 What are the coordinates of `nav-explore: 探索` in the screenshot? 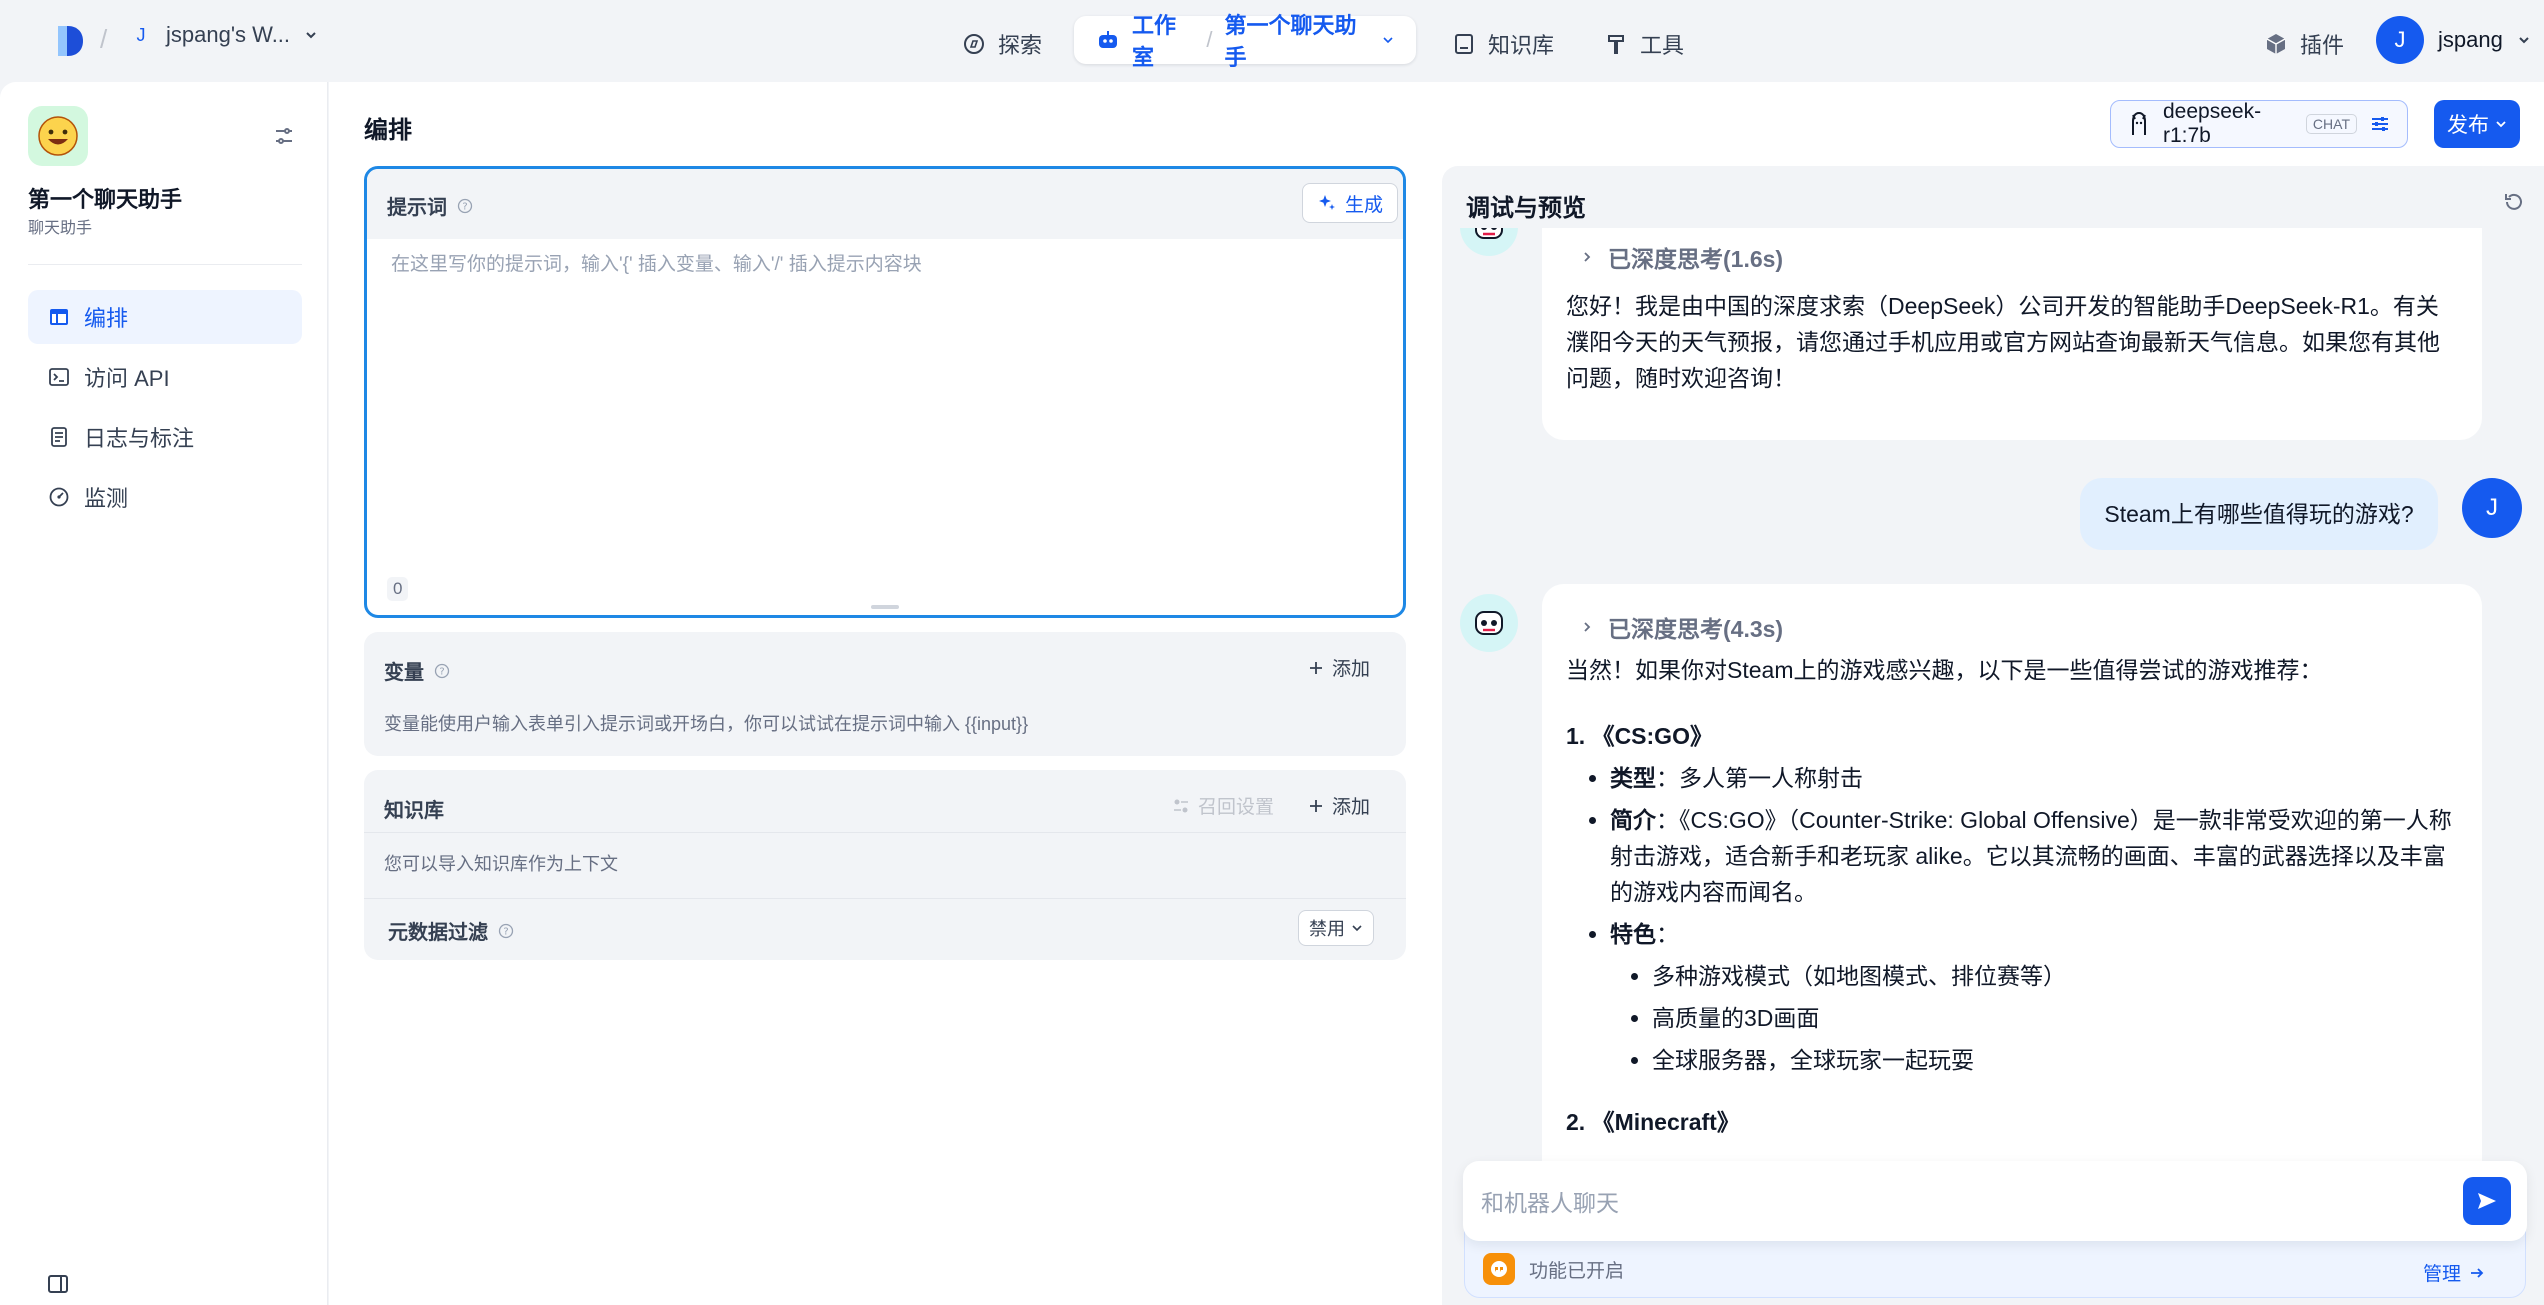 It's located at (1002, 44).